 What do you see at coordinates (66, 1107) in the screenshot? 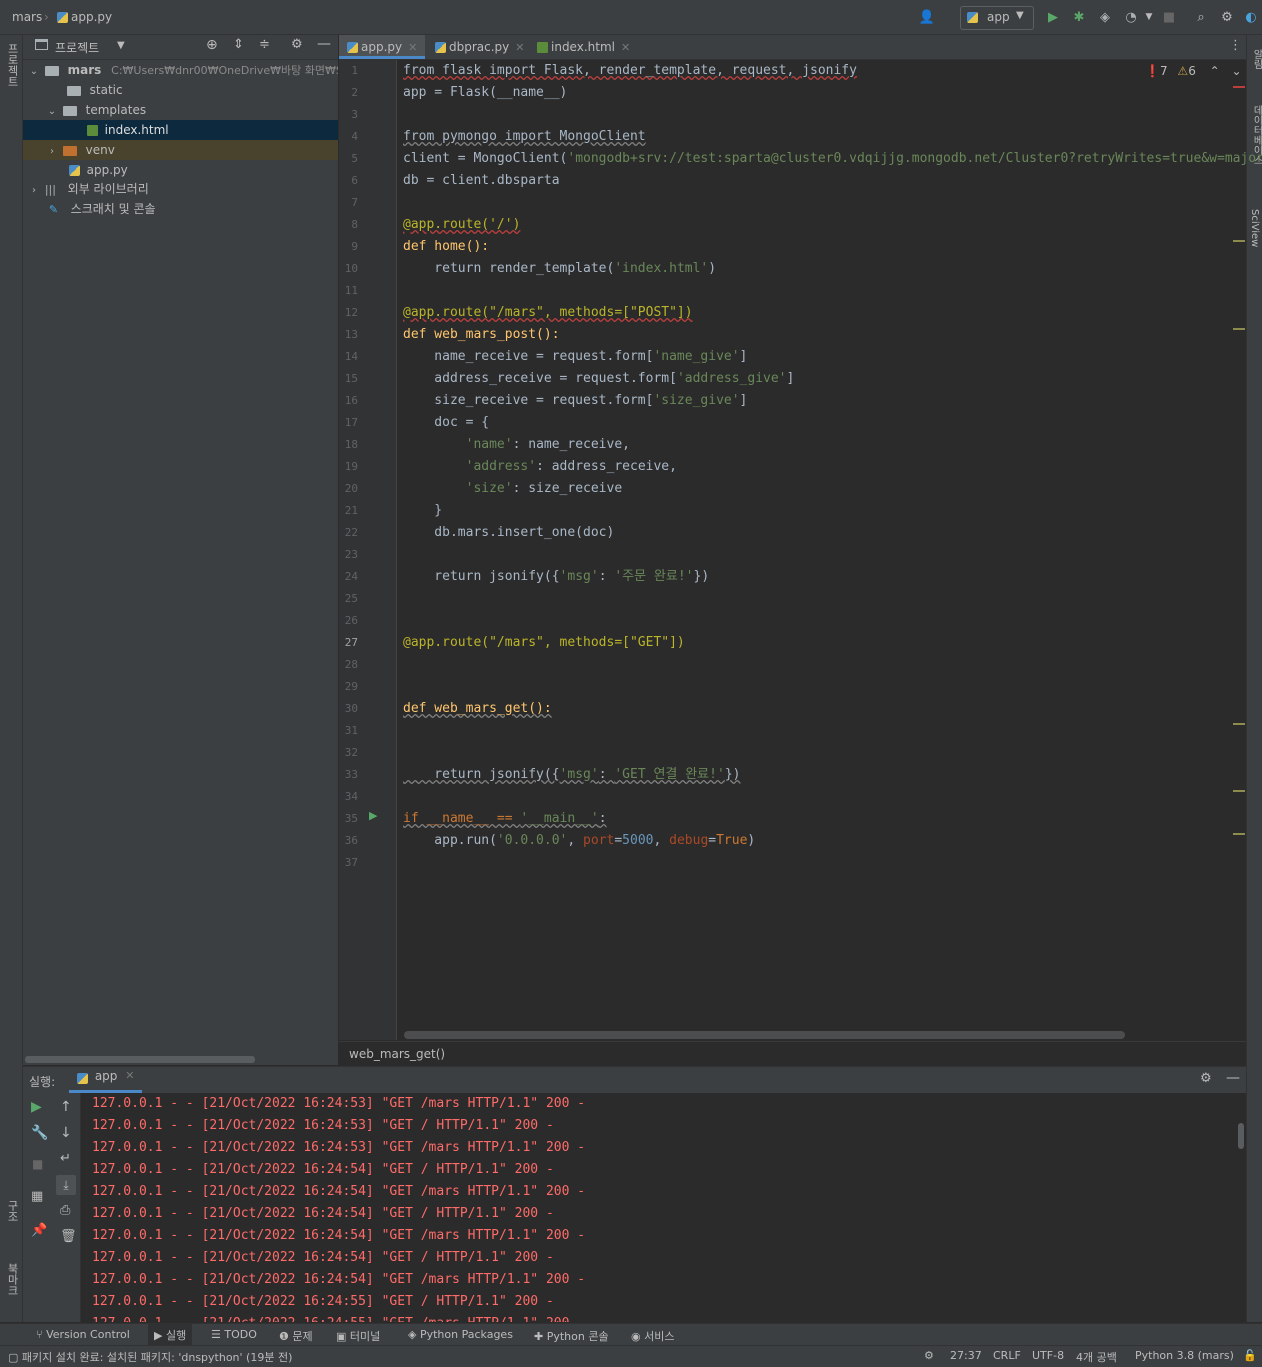
I see `arrow-up-icon: ↑` at bounding box center [66, 1107].